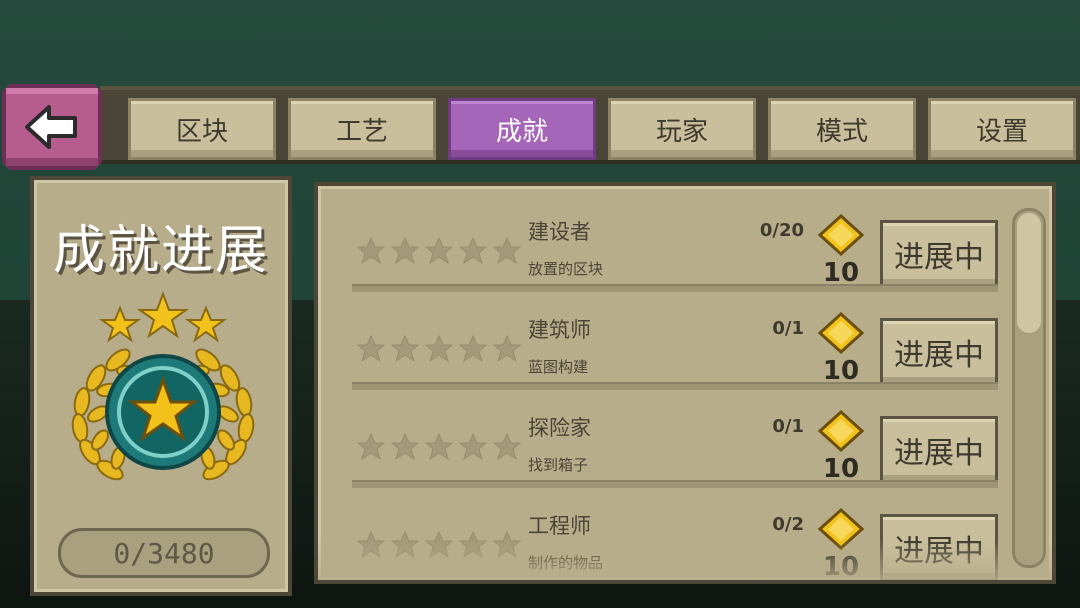 Image resolution: width=1080 pixels, height=608 pixels. What do you see at coordinates (788, 524) in the screenshot?
I see `achievement-progress: 0/2` at bounding box center [788, 524].